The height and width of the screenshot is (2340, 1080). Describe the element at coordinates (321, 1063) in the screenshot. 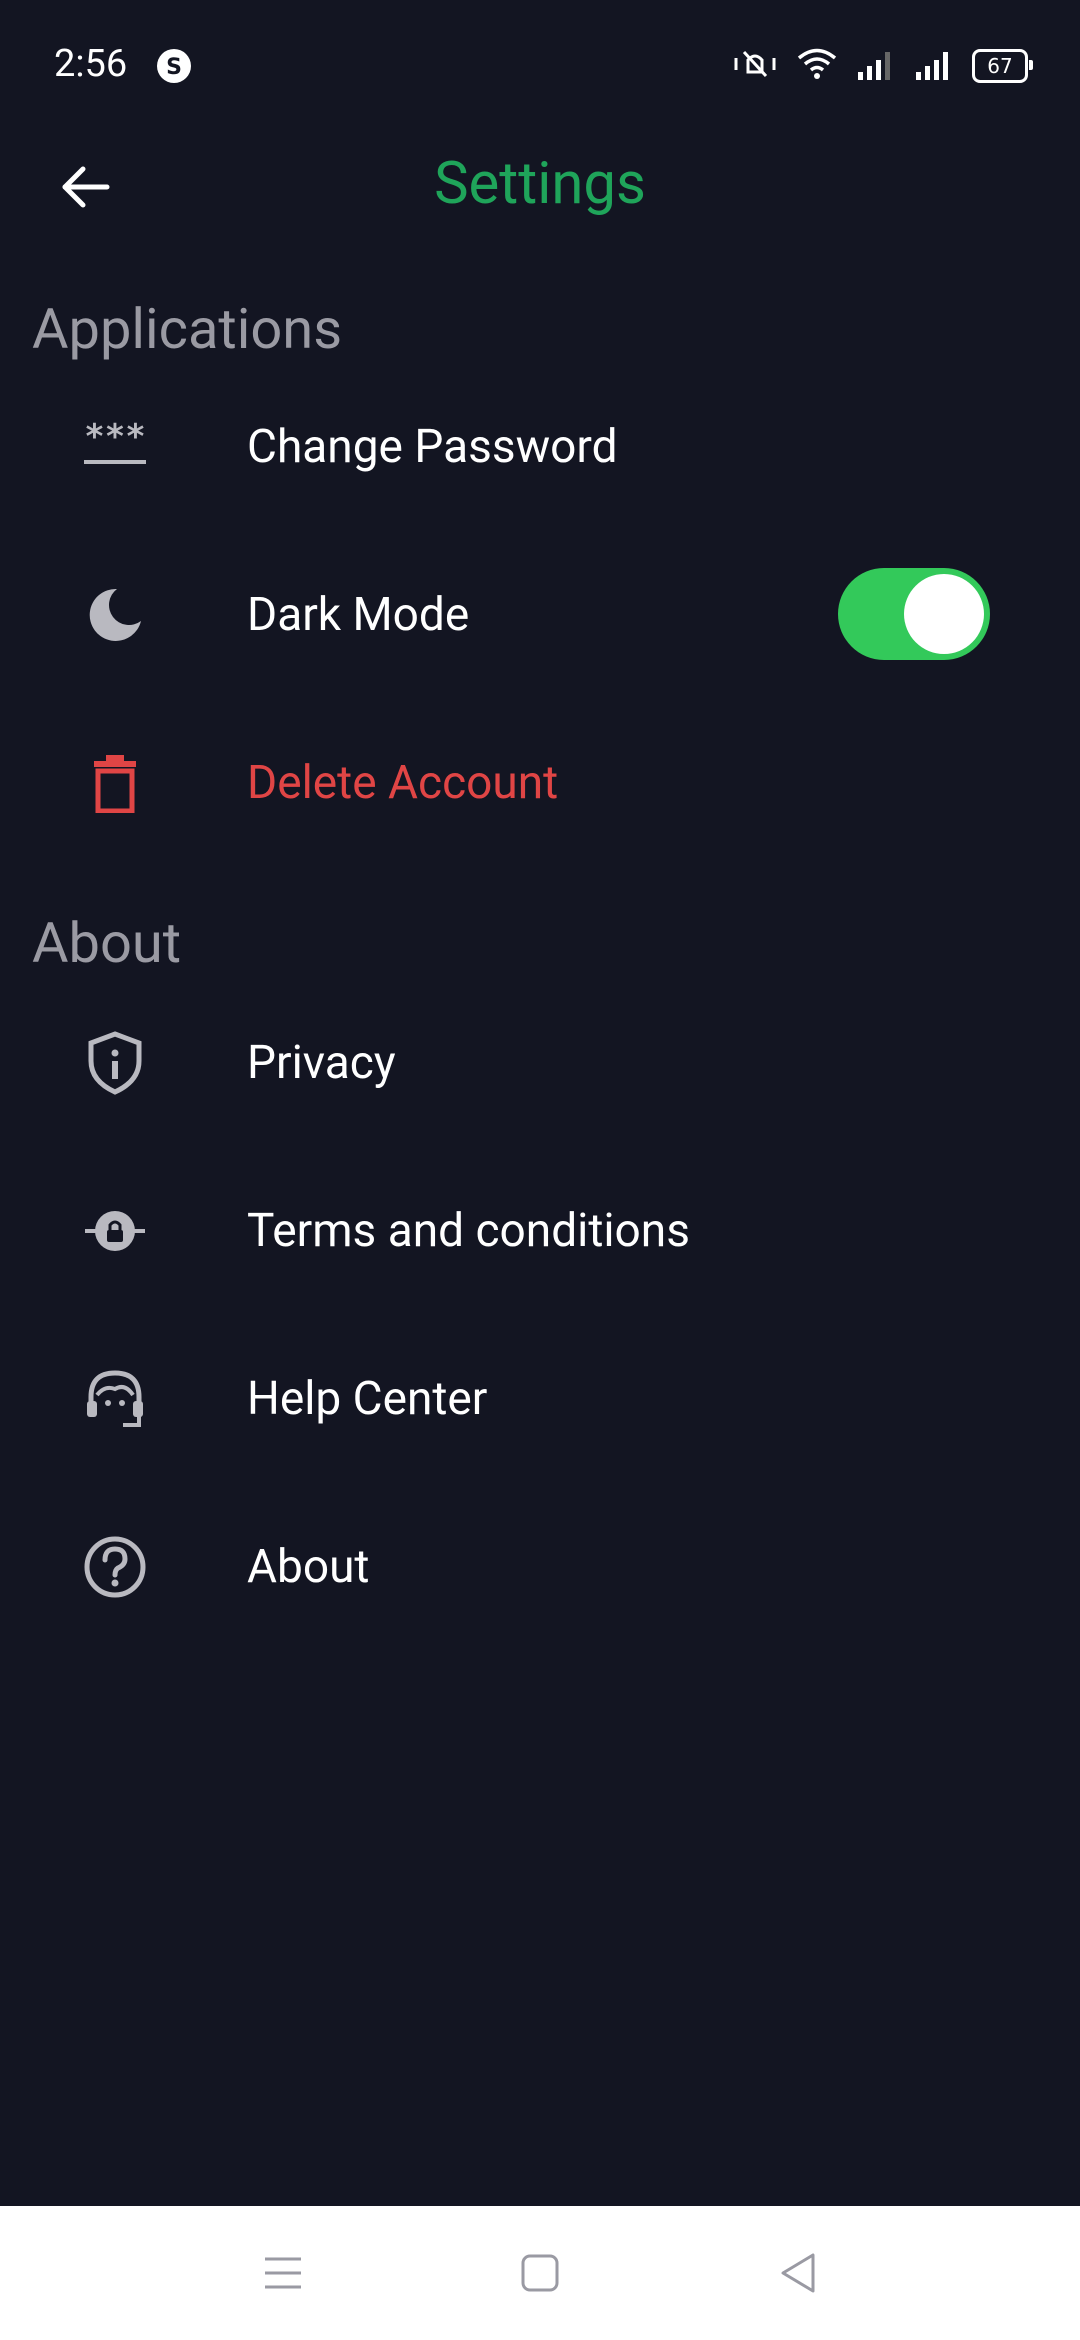

I see `row-label: Privacy` at that location.